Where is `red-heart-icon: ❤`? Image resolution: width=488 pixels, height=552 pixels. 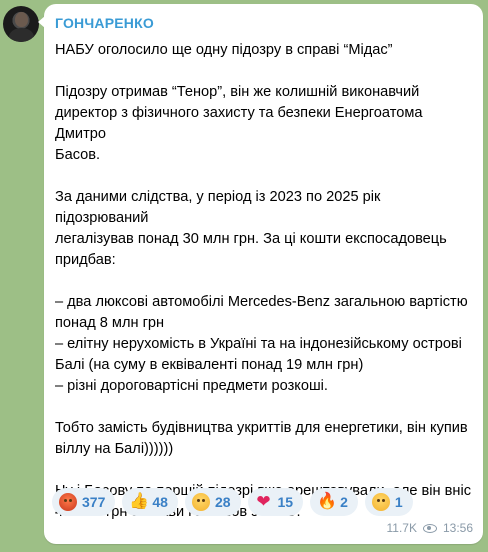
red-heart-icon: ❤ is located at coordinates (263, 501).